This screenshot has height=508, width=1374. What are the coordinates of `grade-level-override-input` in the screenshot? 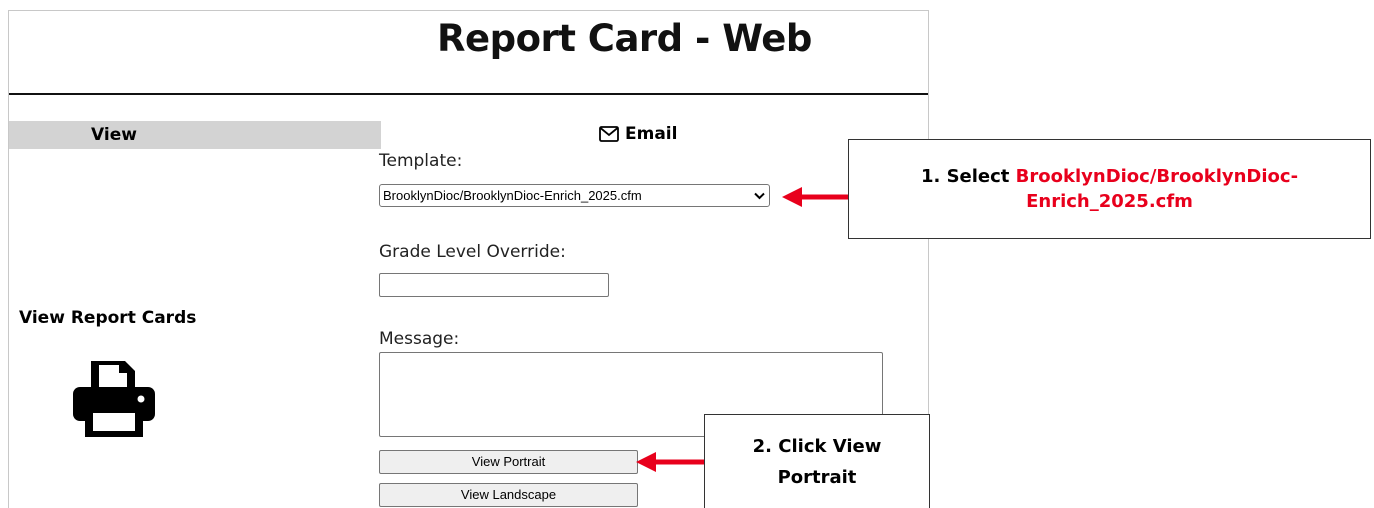 It's located at (494, 285).